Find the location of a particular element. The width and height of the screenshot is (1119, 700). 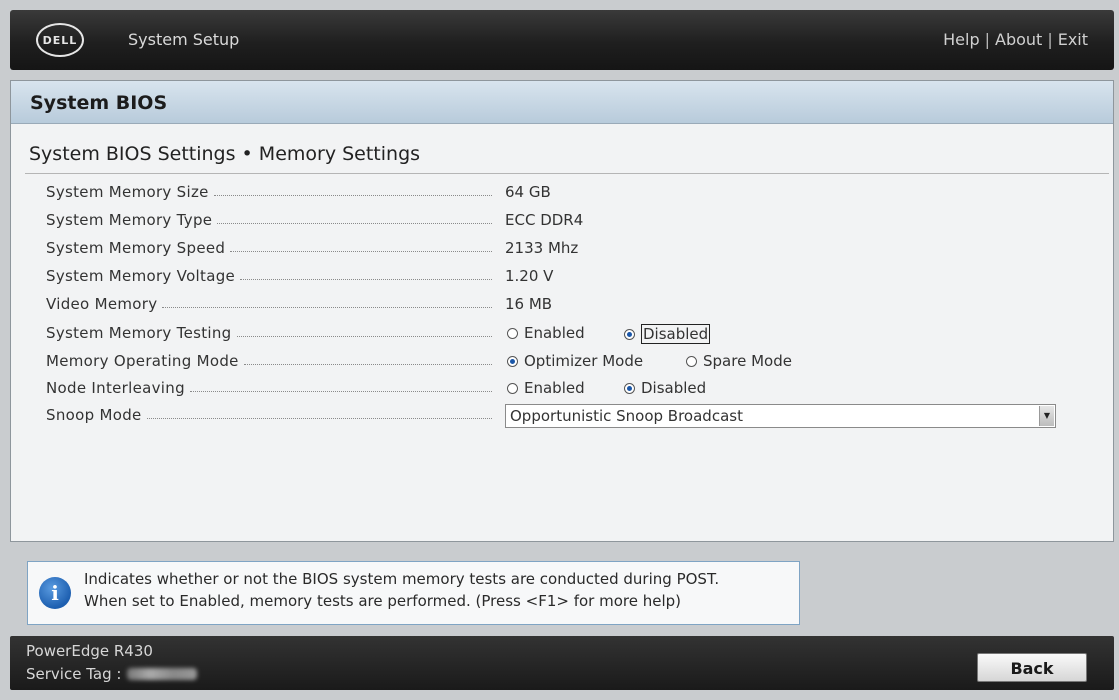

model-name: PowerEdge R430 is located at coordinates (89, 651).